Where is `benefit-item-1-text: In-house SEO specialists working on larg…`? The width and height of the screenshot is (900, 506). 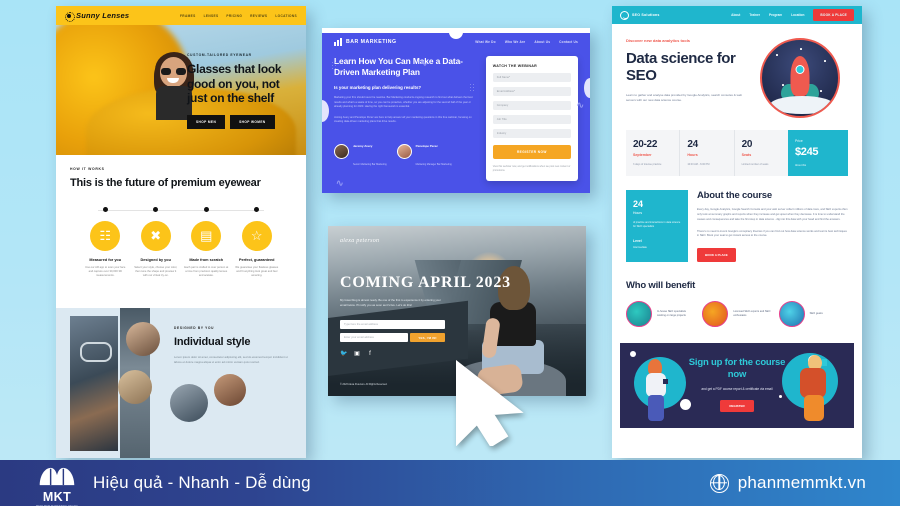 benefit-item-1-text: In-house SEO specialists working on larg… is located at coordinates (671, 313).